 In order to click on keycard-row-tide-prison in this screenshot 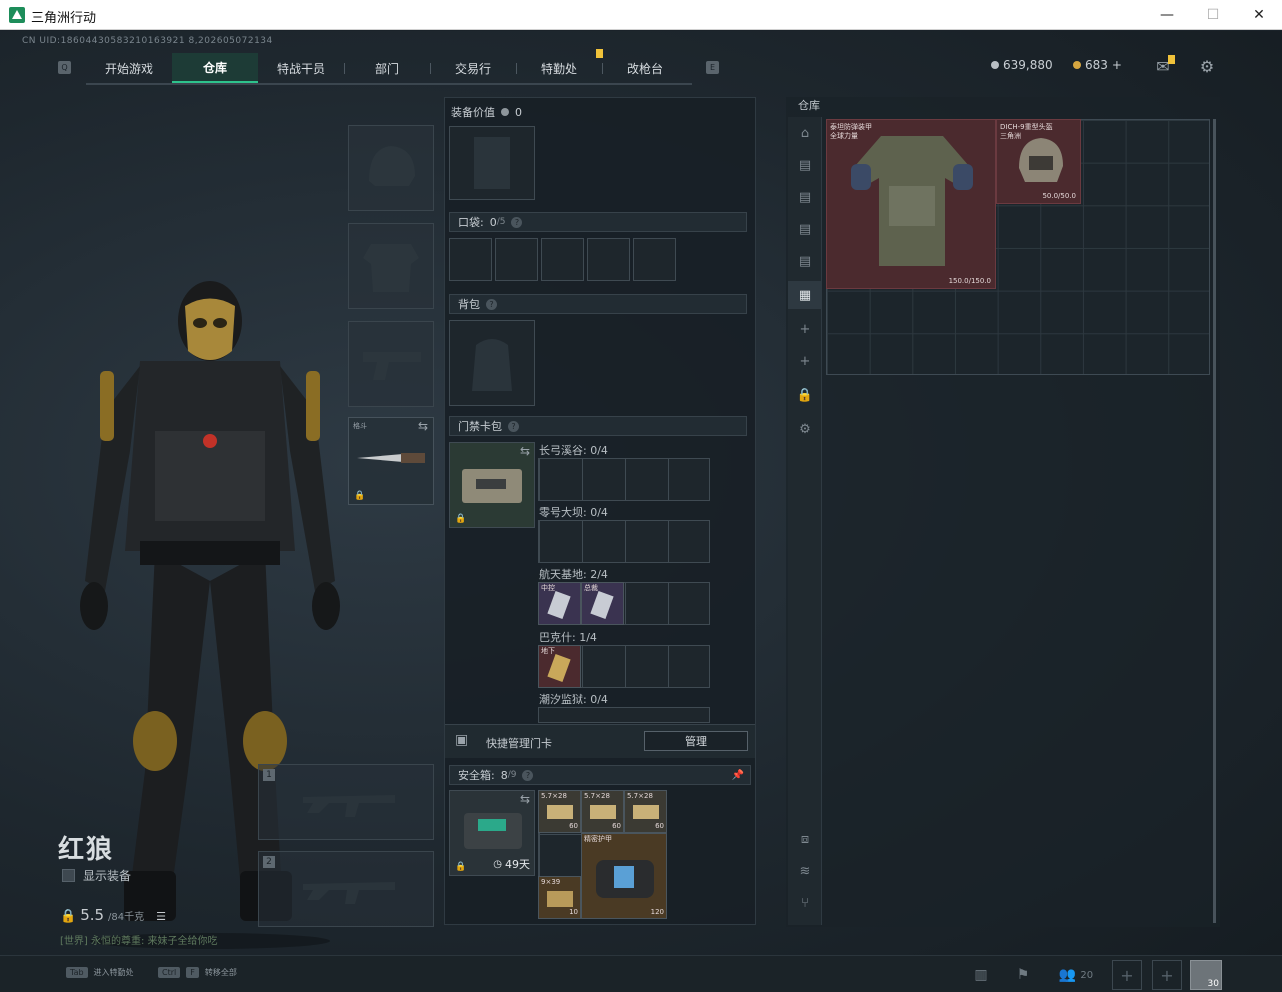, I will do `click(624, 715)`.